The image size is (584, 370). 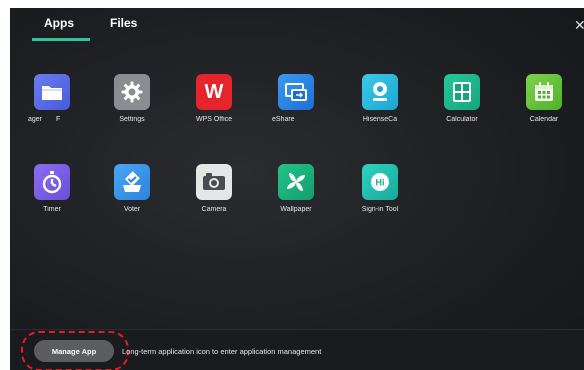 What do you see at coordinates (380, 119) in the screenshot?
I see `app-label: HisenseCa` at bounding box center [380, 119].